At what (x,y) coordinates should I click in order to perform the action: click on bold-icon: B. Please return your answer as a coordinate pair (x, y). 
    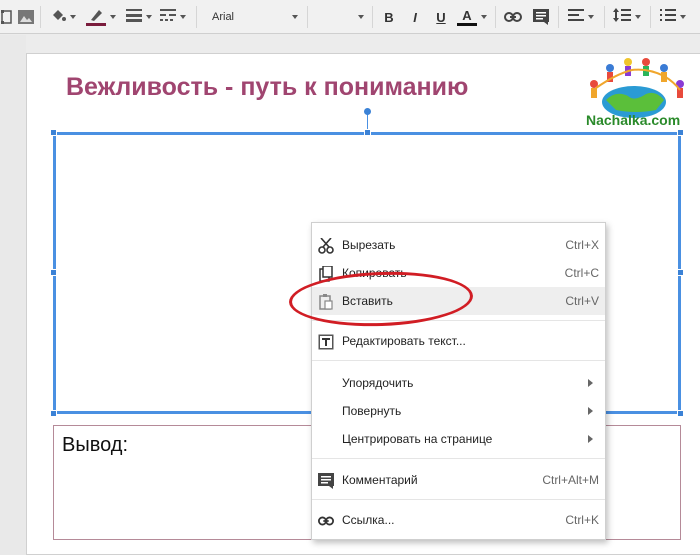
    Looking at the image, I should click on (389, 17).